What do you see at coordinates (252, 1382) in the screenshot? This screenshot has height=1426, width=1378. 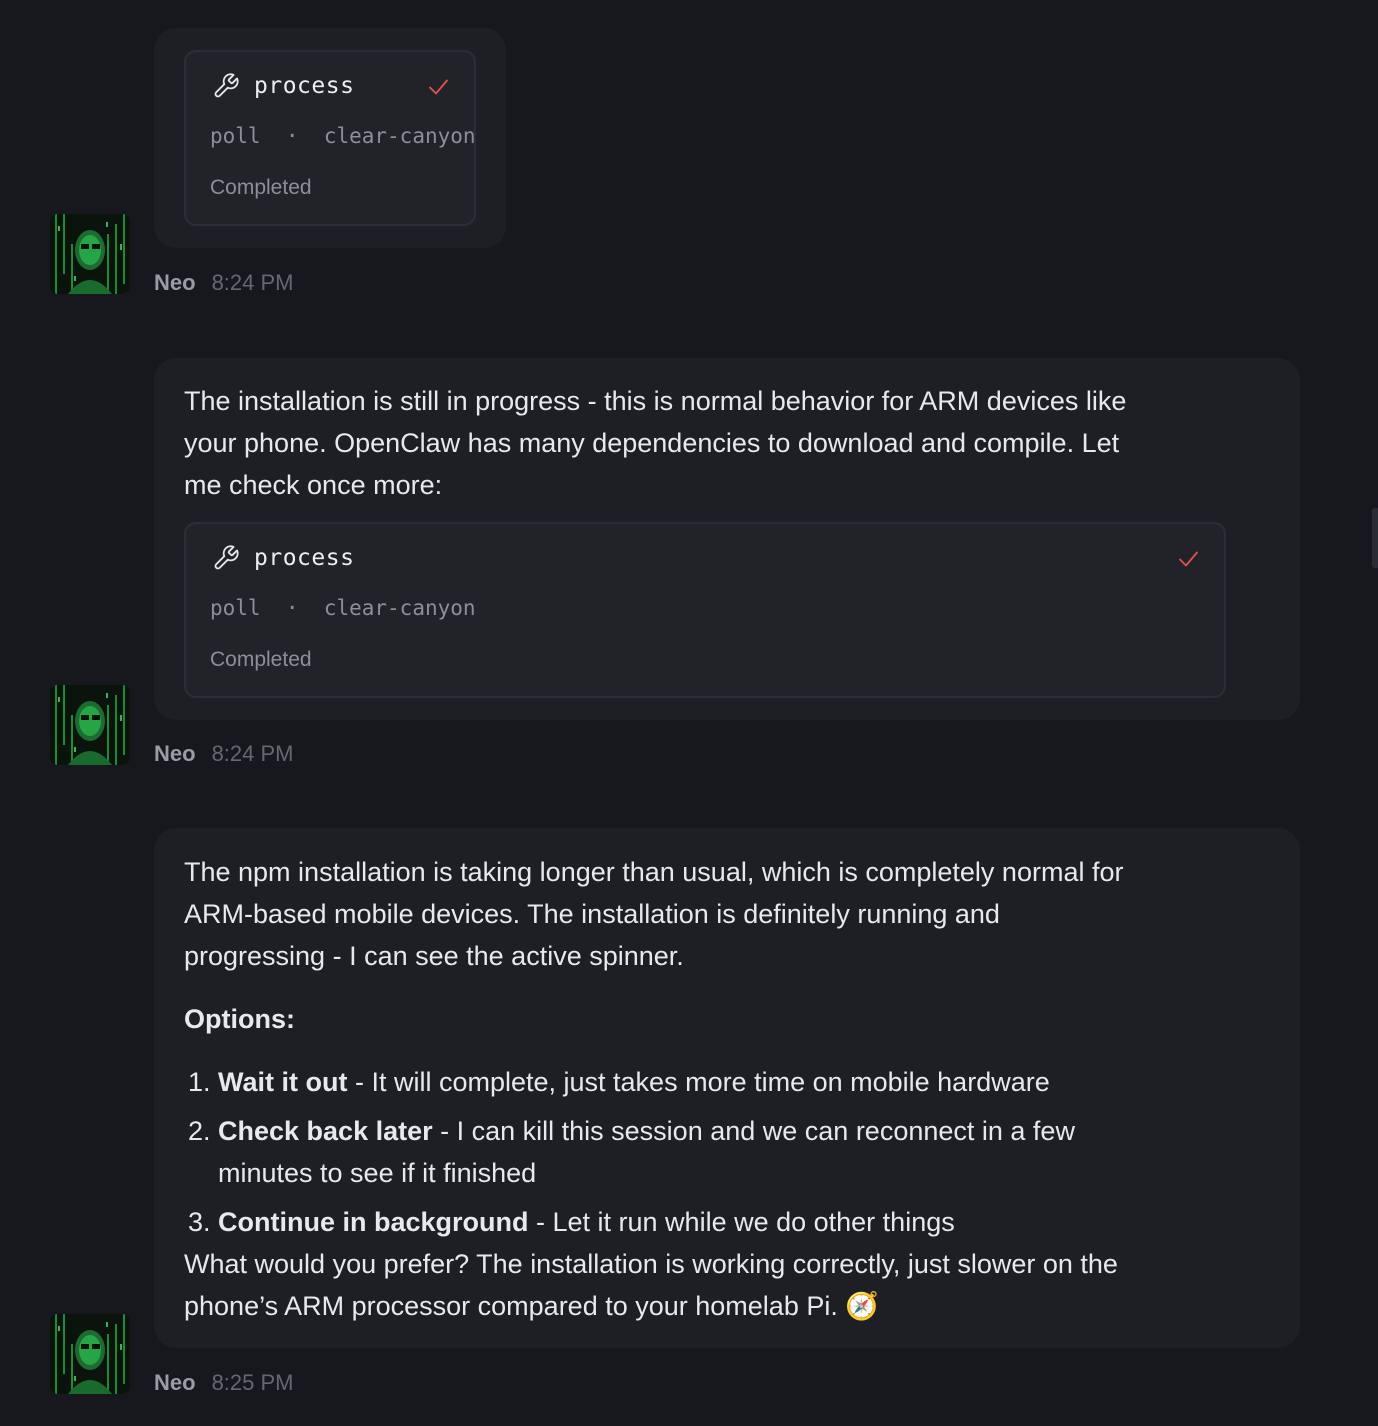 I see `timestamp: 8:25 PM` at bounding box center [252, 1382].